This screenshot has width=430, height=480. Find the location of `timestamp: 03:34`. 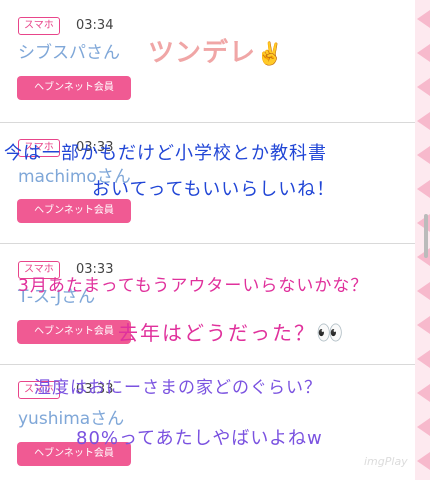

timestamp: 03:34 is located at coordinates (95, 25).